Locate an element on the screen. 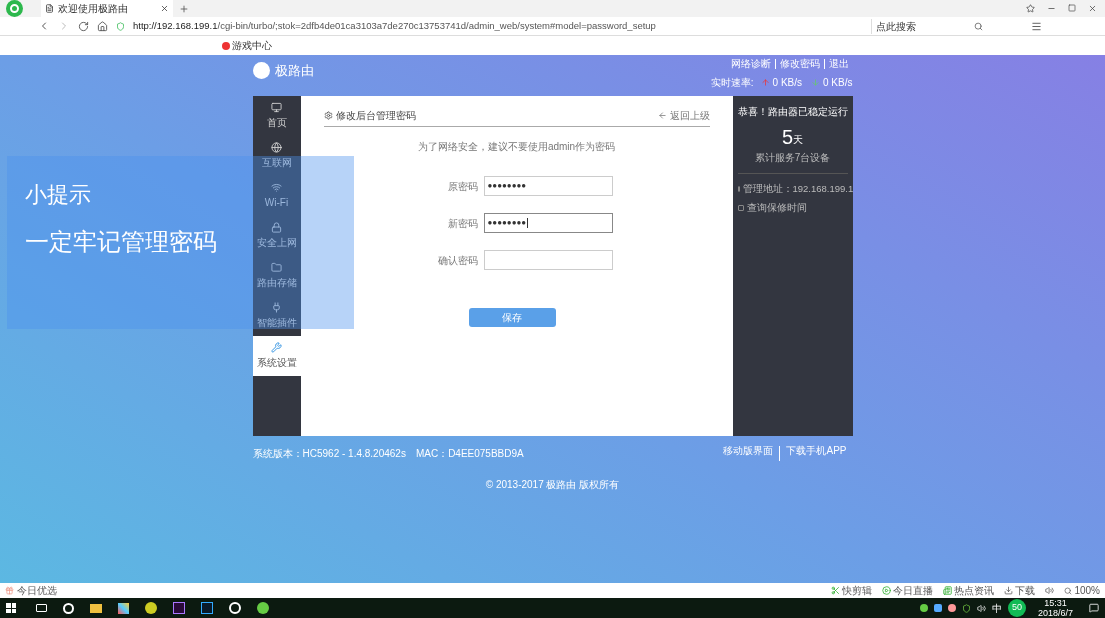 This screenshot has height=618, width=1105. copyright: © 2013-2017 极路由 版权所有 is located at coordinates (552, 485).